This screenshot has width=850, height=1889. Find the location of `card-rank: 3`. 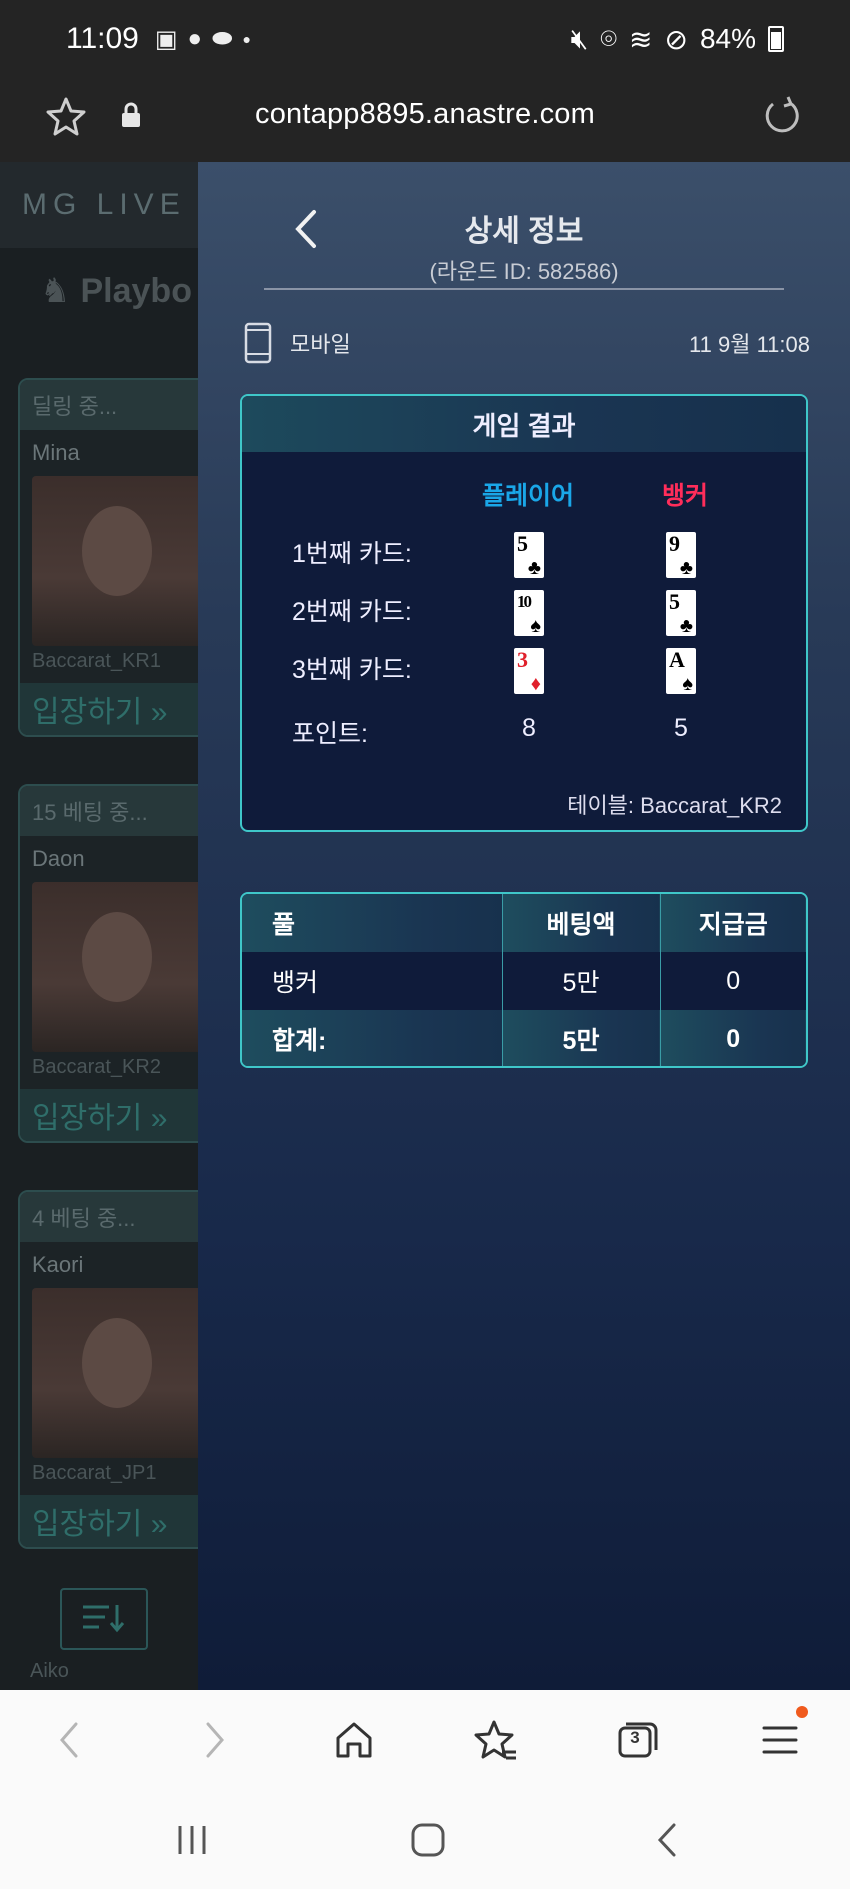

card-rank: 3 is located at coordinates (522, 659).